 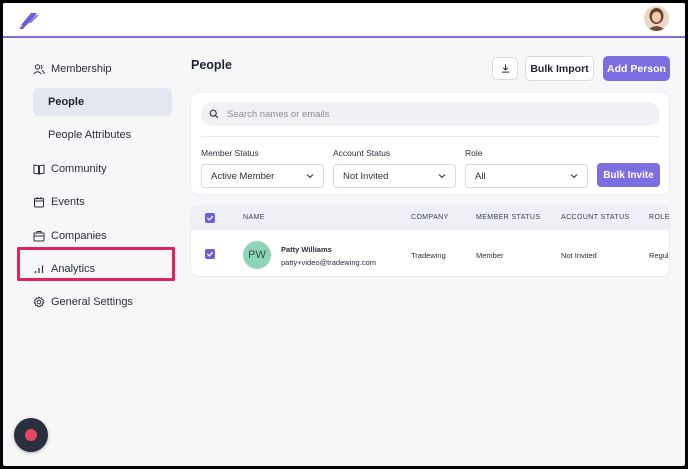 What do you see at coordinates (102, 102) in the screenshot?
I see `sidebar-item-people: People` at bounding box center [102, 102].